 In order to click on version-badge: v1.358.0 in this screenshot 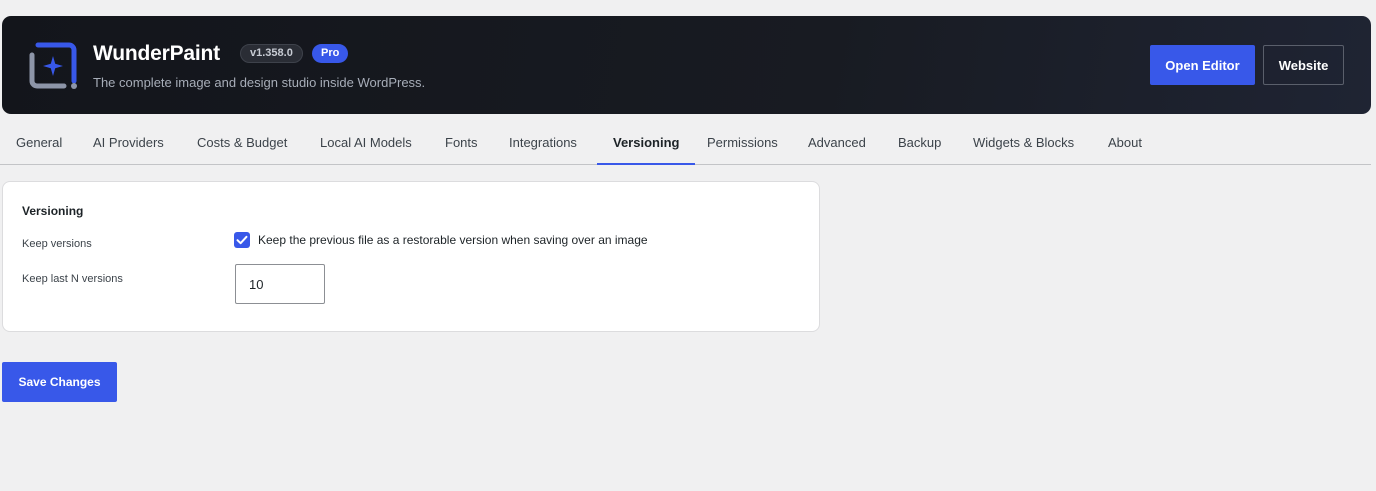, I will do `click(271, 53)`.